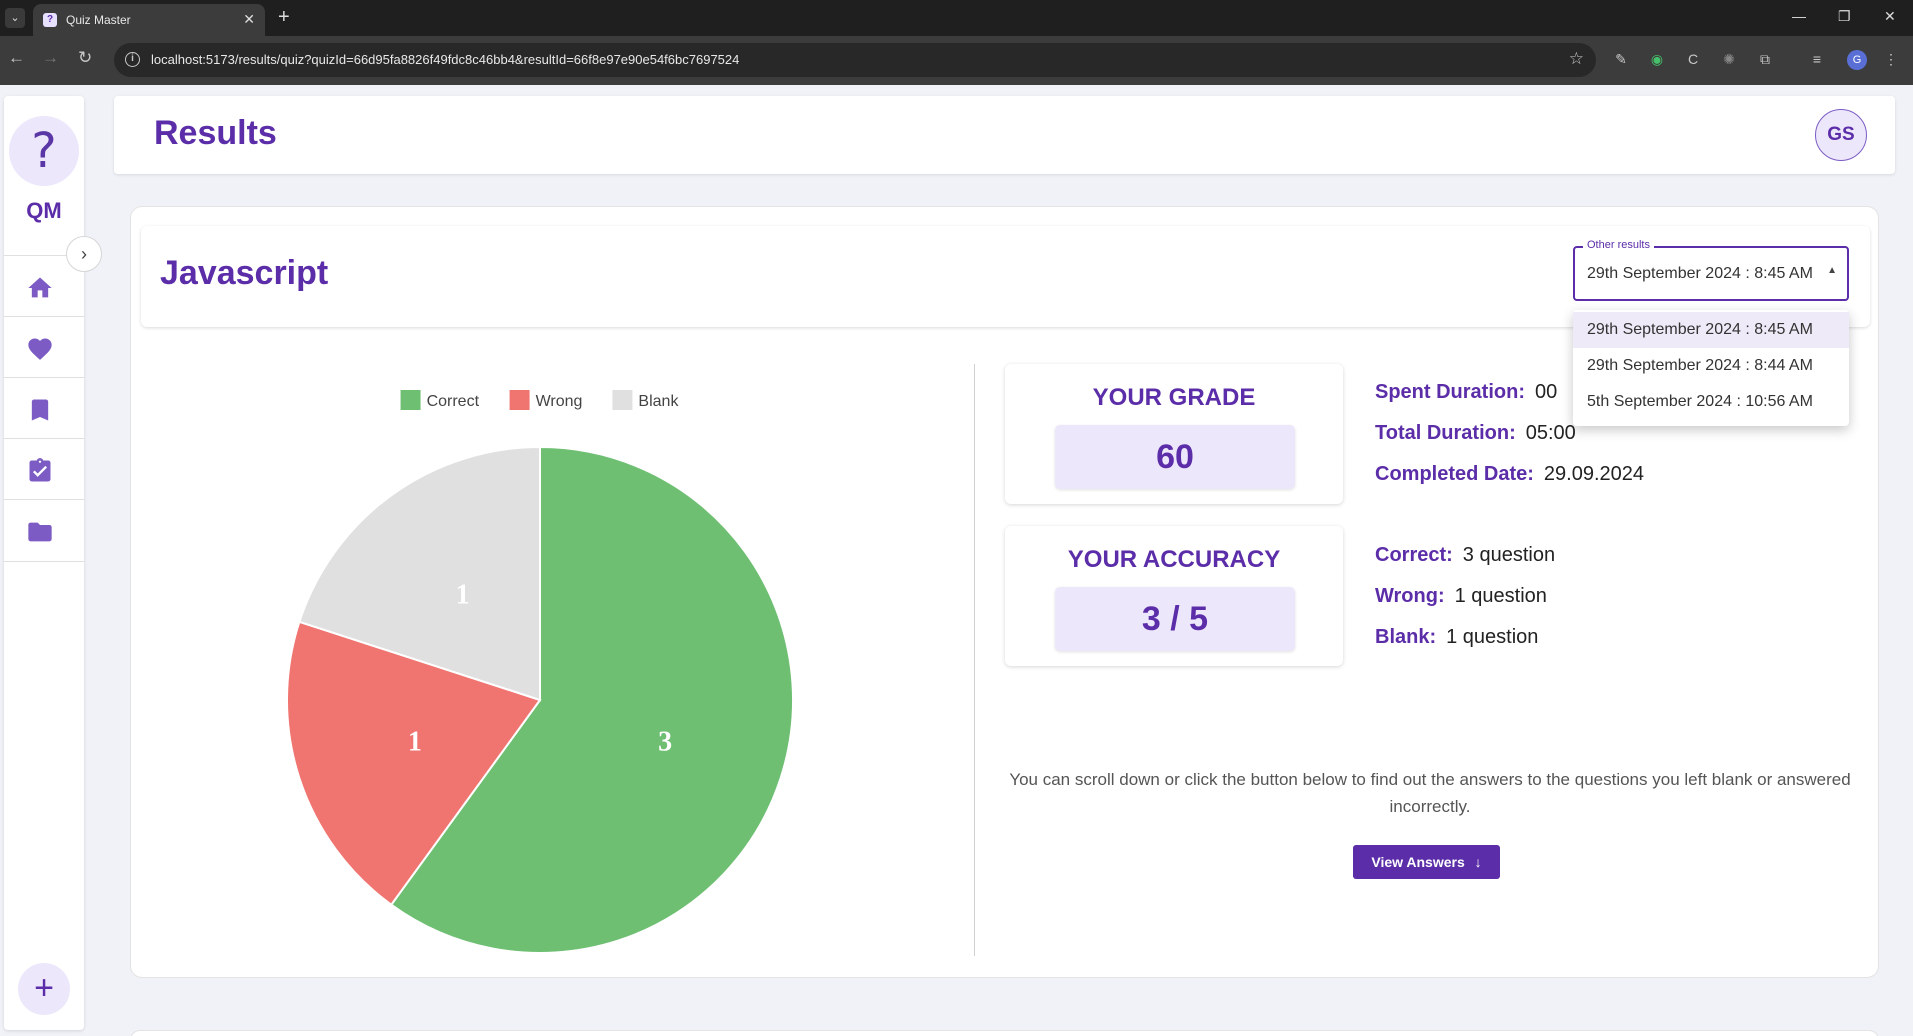 The width and height of the screenshot is (1913, 1036). Describe the element at coordinates (44, 989) in the screenshot. I see `add-quiz-button: +` at that location.